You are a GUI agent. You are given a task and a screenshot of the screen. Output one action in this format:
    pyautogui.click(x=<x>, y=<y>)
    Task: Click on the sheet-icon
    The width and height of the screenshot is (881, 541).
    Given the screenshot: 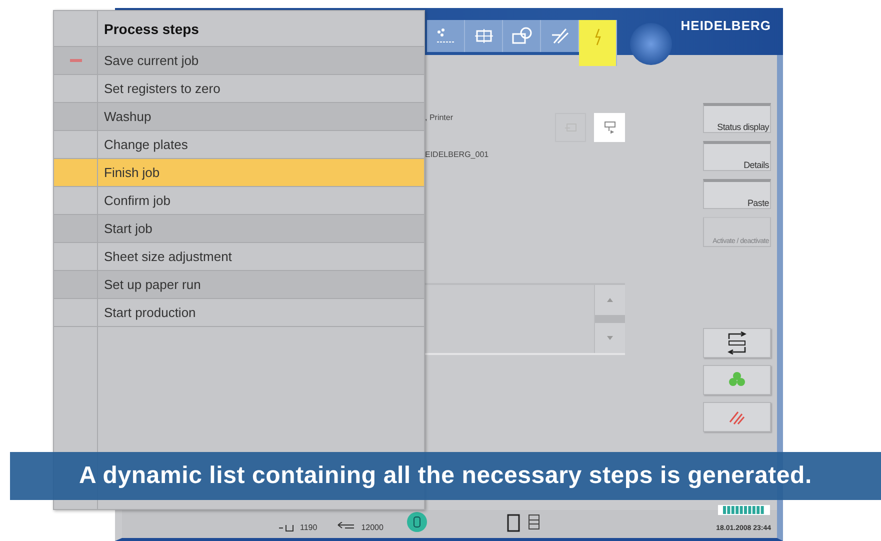 What is the action you would take?
    pyautogui.click(x=286, y=528)
    